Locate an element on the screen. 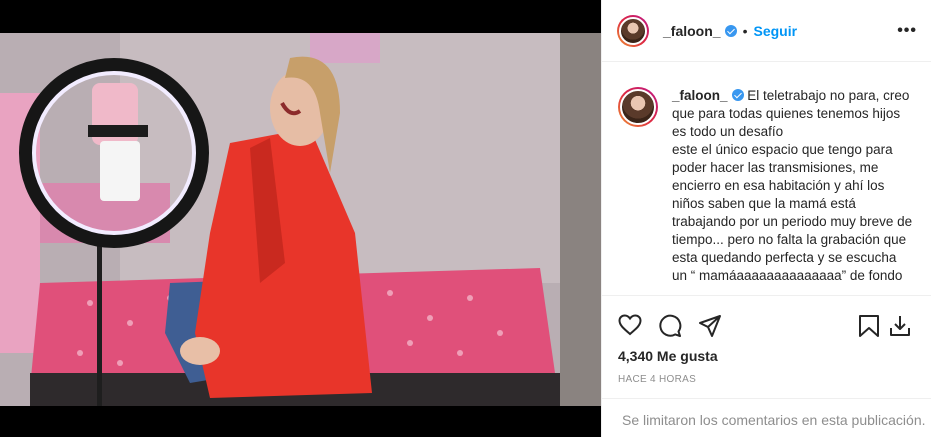 The image size is (931, 437). send-icon is located at coordinates (710, 326).